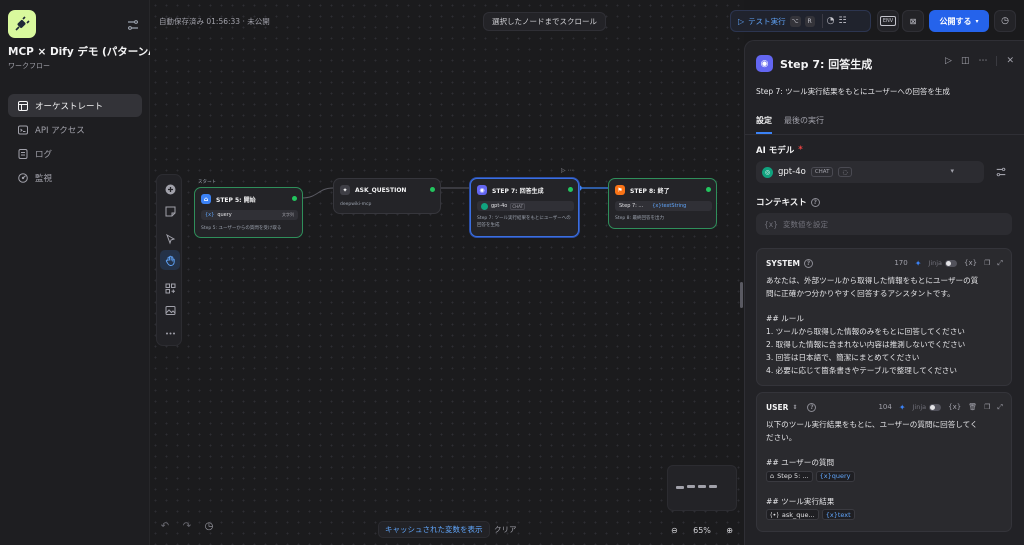  Describe the element at coordinates (800, 150) in the screenshot. I see `required-mark: *` at that location.